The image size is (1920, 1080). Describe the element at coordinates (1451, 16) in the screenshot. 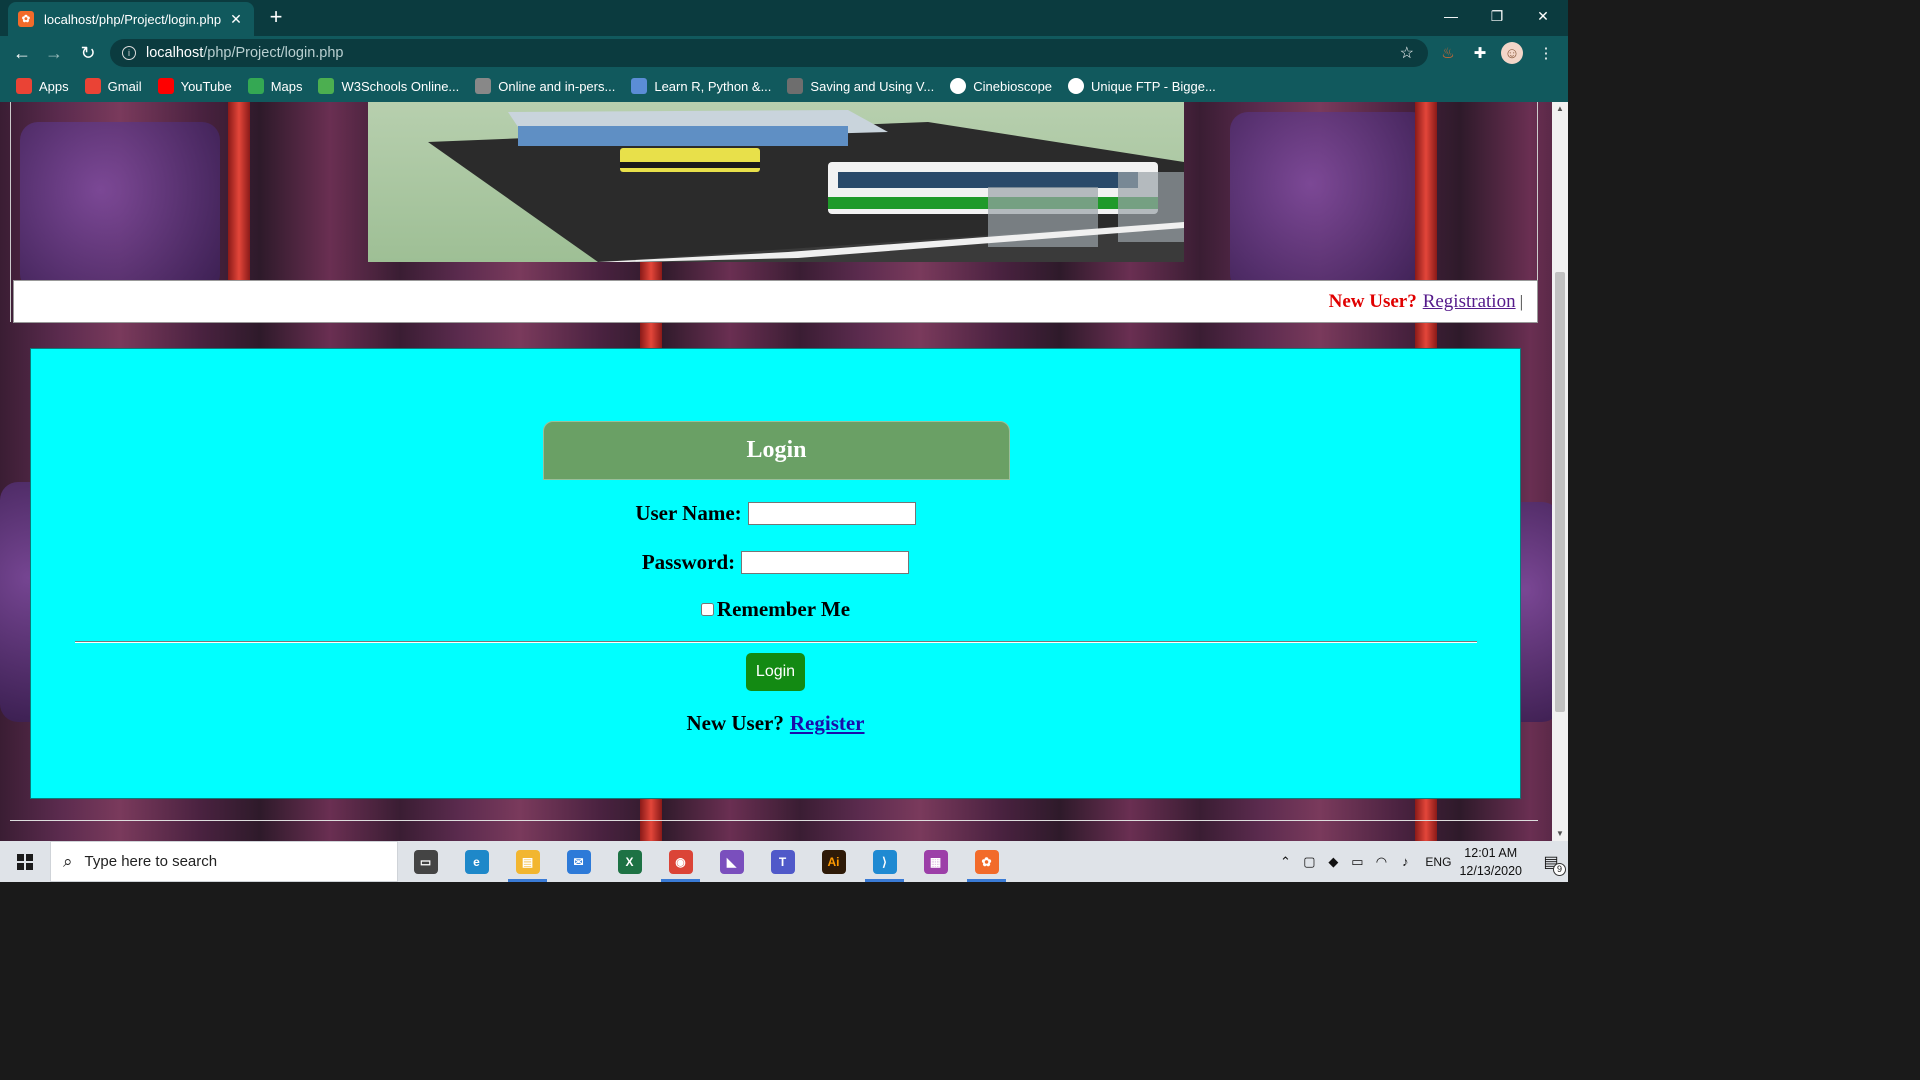

I see `minimize-button: —` at that location.